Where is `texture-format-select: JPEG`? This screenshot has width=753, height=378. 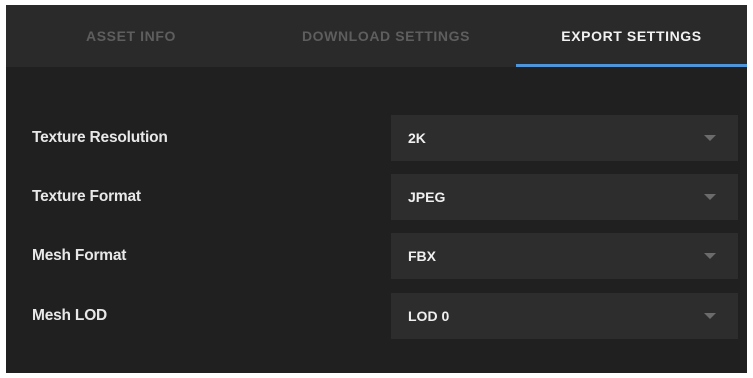 texture-format-select: JPEG is located at coordinates (564, 197).